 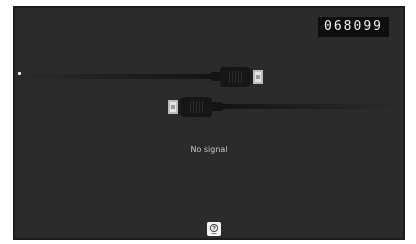 What do you see at coordinates (407, 73) in the screenshot?
I see `right-edge-marker` at bounding box center [407, 73].